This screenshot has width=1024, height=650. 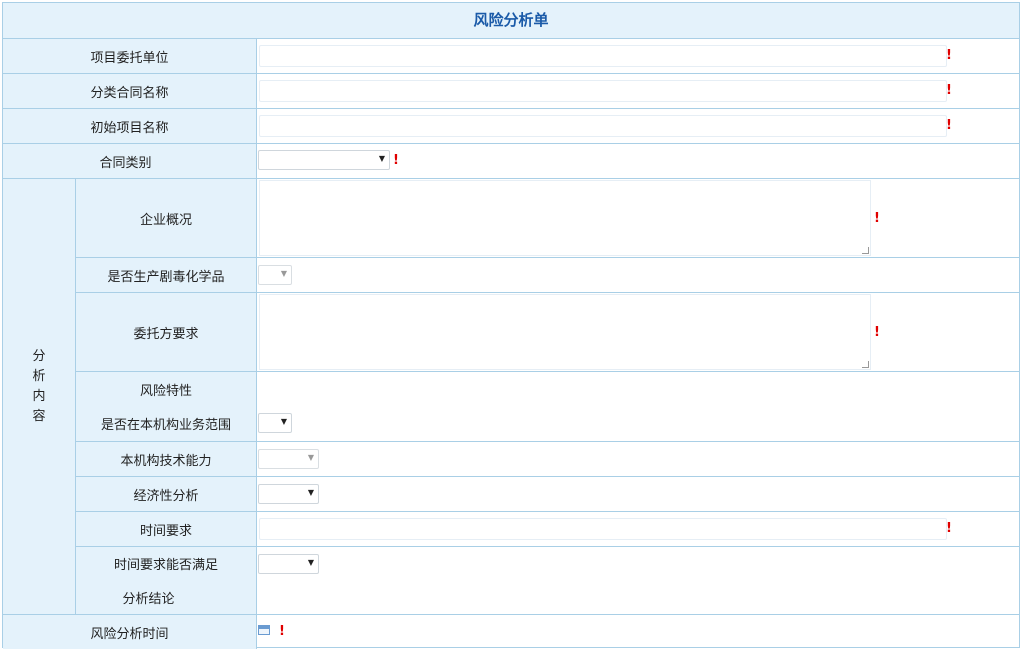 What do you see at coordinates (547, 580) in the screenshot?
I see `row-time-satisfied: 时间要求能否满足 分析结论 ▼` at bounding box center [547, 580].